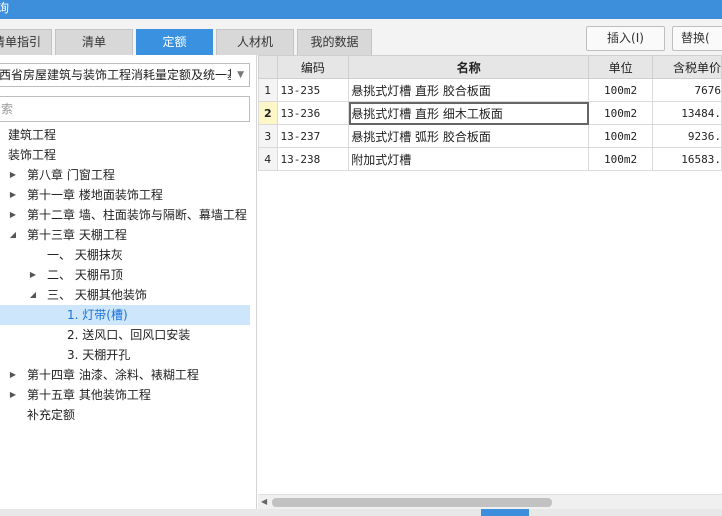  I want to click on table-row: 4 13-238 附加式灯槽 100m2 16583., so click(490, 159).